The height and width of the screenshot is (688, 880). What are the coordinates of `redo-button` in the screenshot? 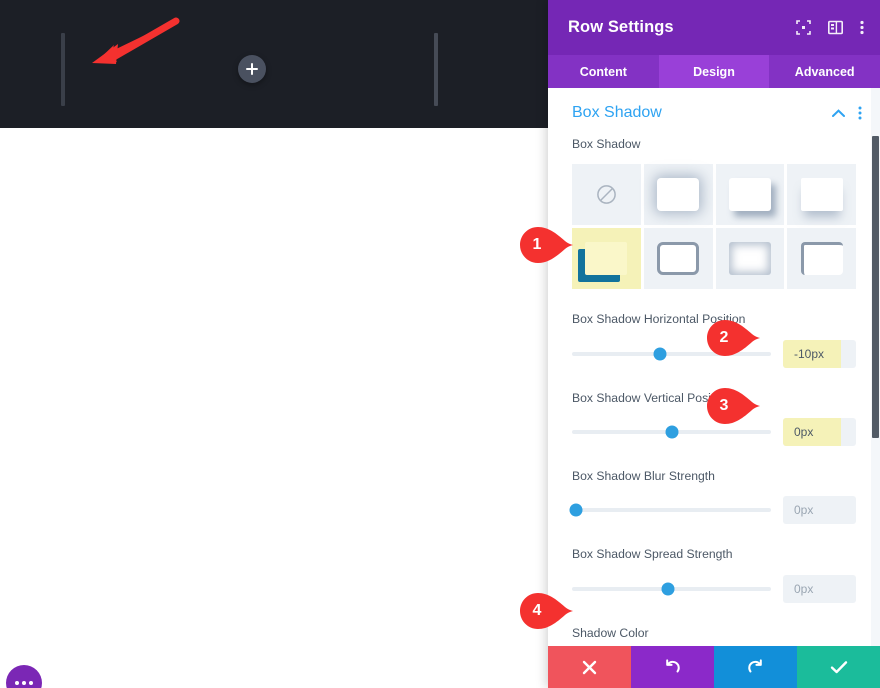 It's located at (755, 667).